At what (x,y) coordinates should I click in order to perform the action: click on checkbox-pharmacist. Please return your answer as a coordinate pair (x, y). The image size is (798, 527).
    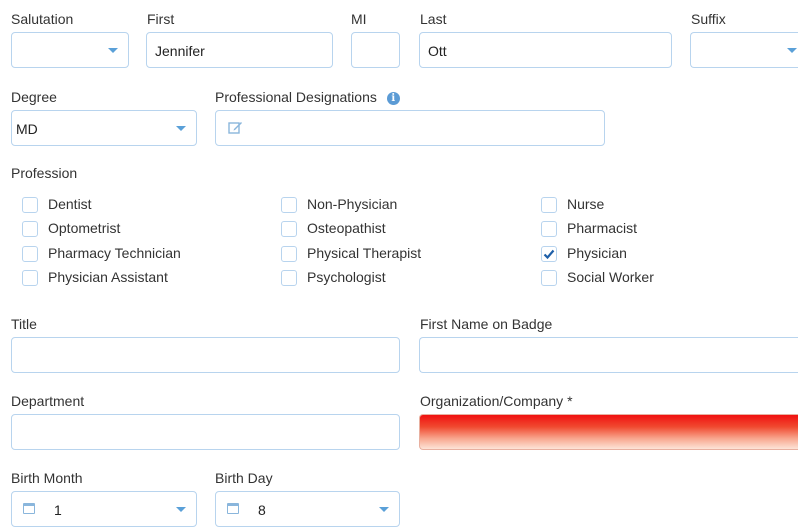
    Looking at the image, I should click on (549, 229).